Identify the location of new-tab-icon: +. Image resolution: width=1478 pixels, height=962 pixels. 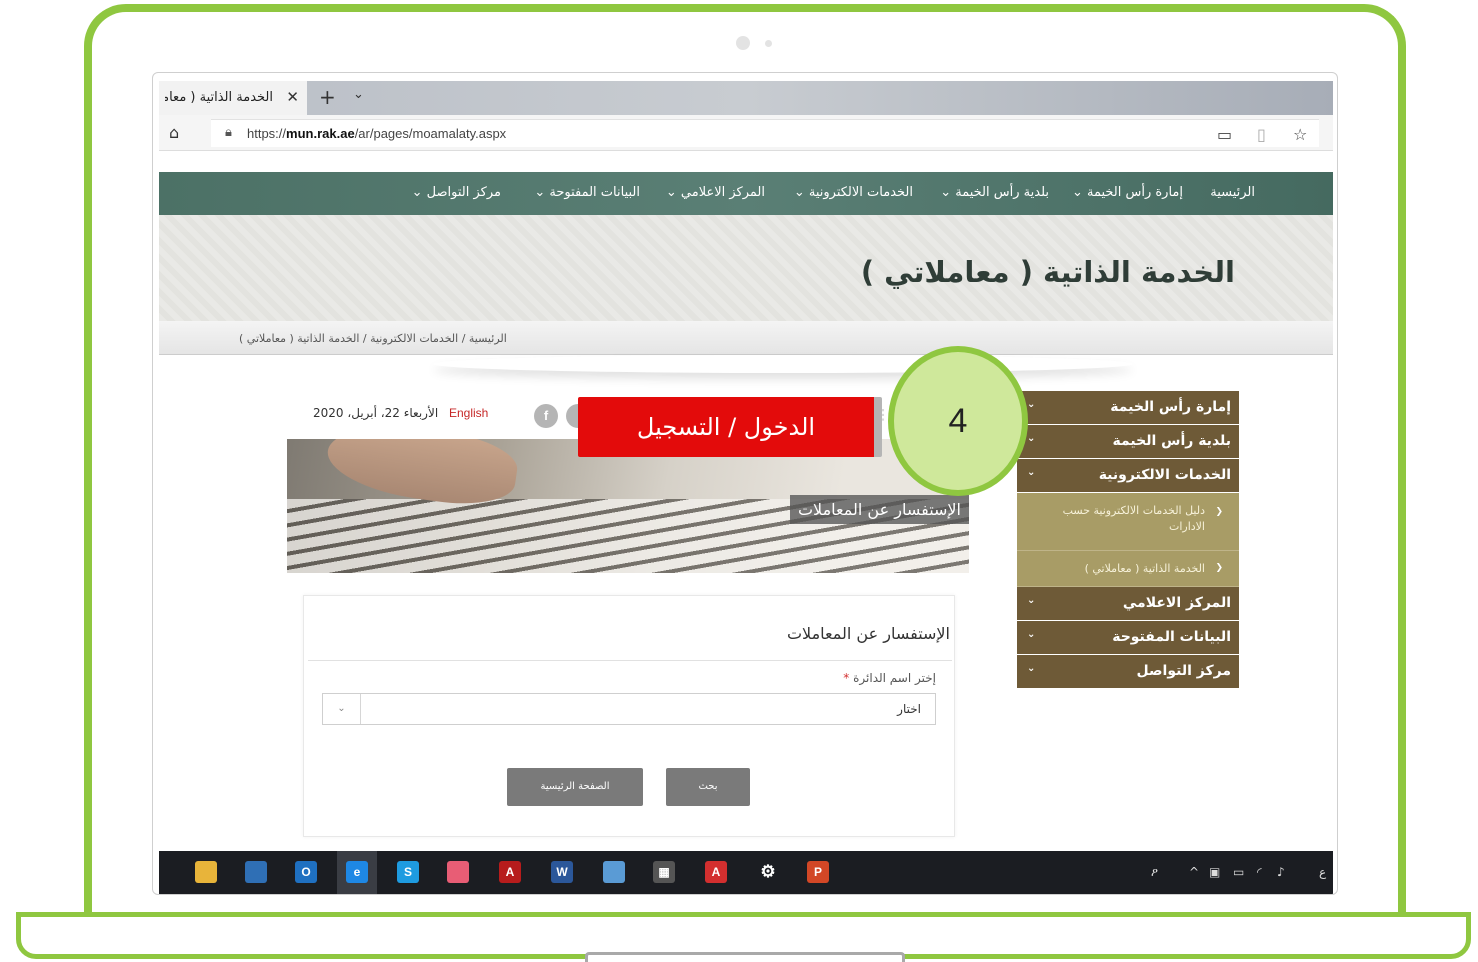
(327, 97).